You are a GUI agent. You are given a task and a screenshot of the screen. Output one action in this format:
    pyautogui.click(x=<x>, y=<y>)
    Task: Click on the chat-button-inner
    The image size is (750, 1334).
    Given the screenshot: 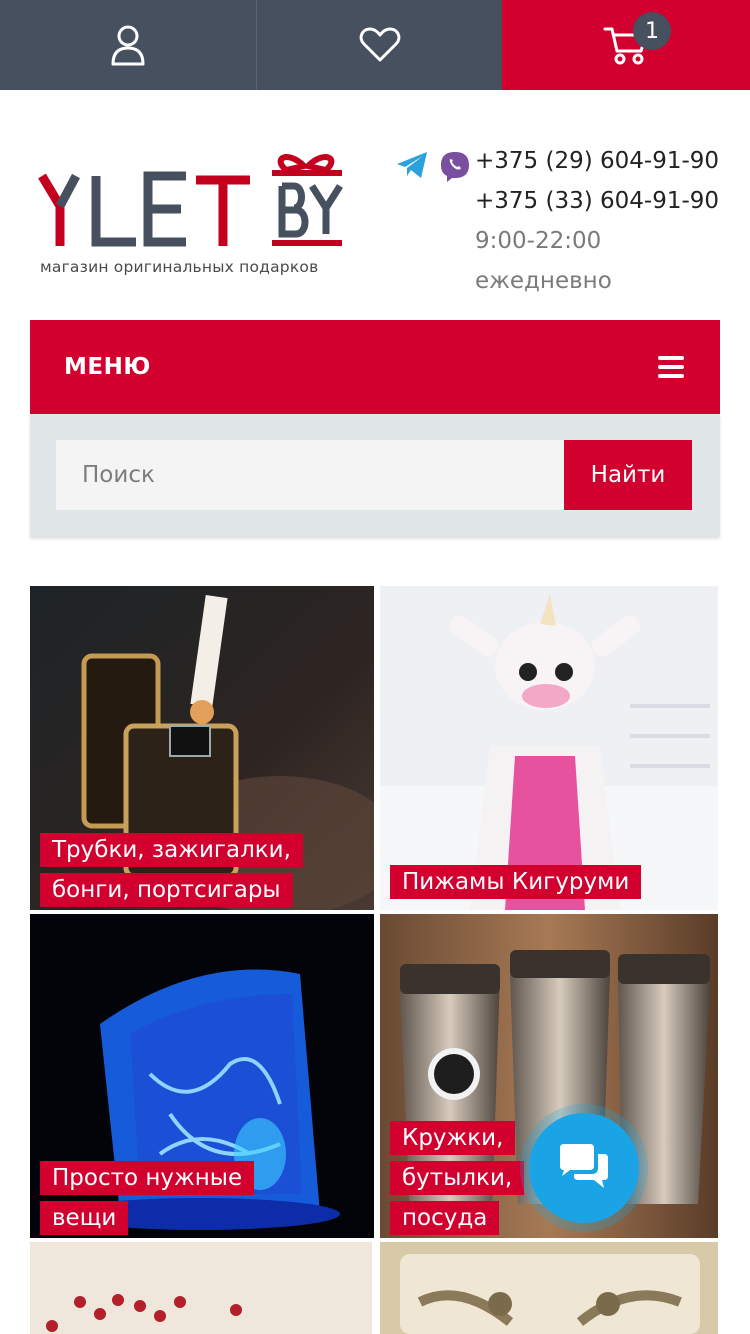 What is the action you would take?
    pyautogui.click(x=584, y=1168)
    